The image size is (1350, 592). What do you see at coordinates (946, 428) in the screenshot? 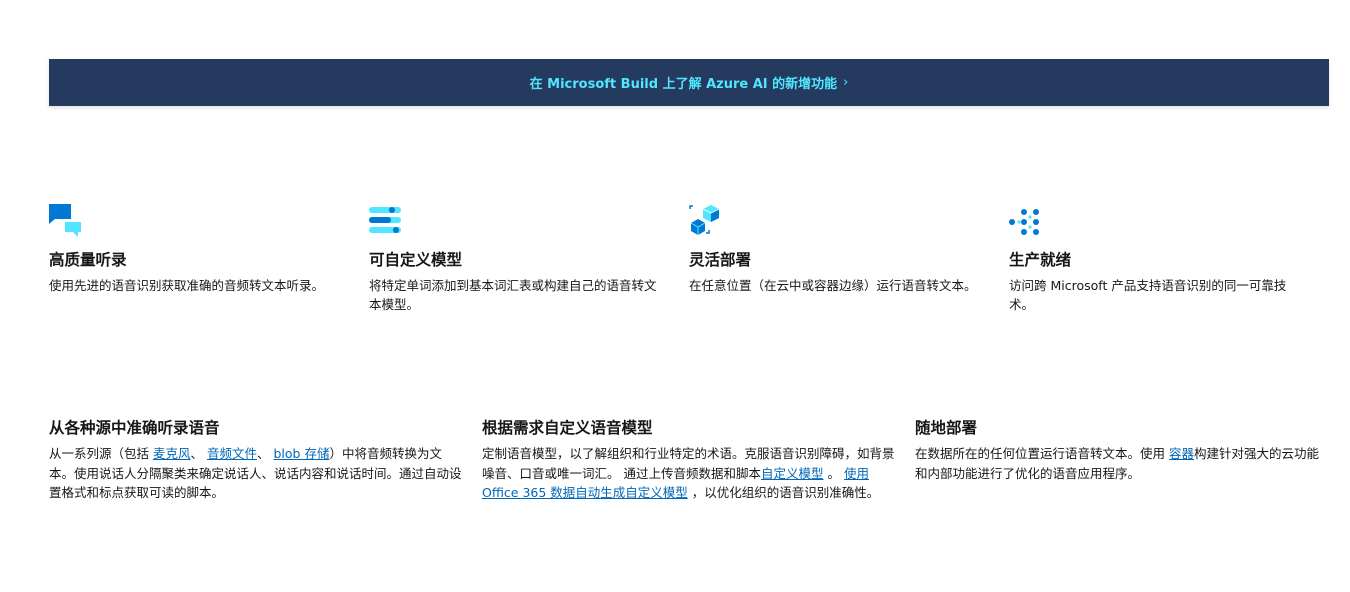
I see `detail-title: 随地部署` at bounding box center [946, 428].